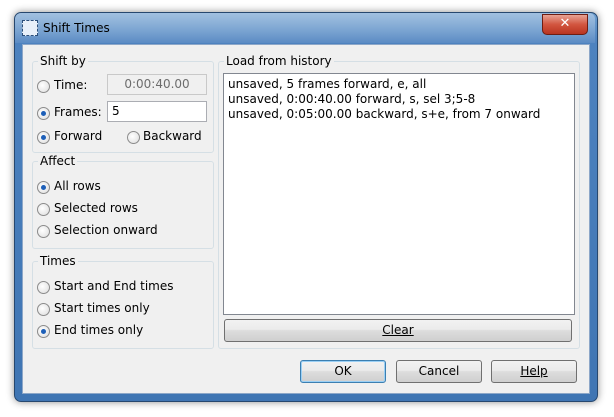  I want to click on frames-radio, so click(43, 113).